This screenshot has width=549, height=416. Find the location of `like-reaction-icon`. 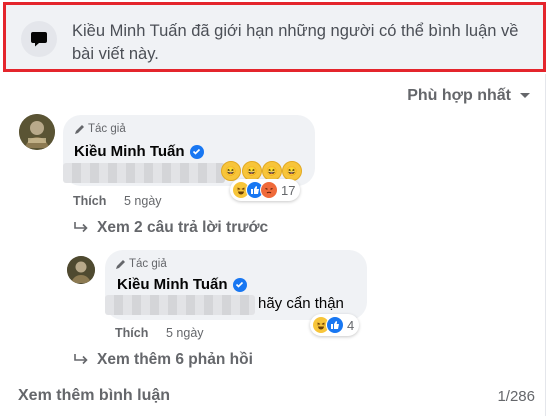

like-reaction-icon is located at coordinates (335, 325).